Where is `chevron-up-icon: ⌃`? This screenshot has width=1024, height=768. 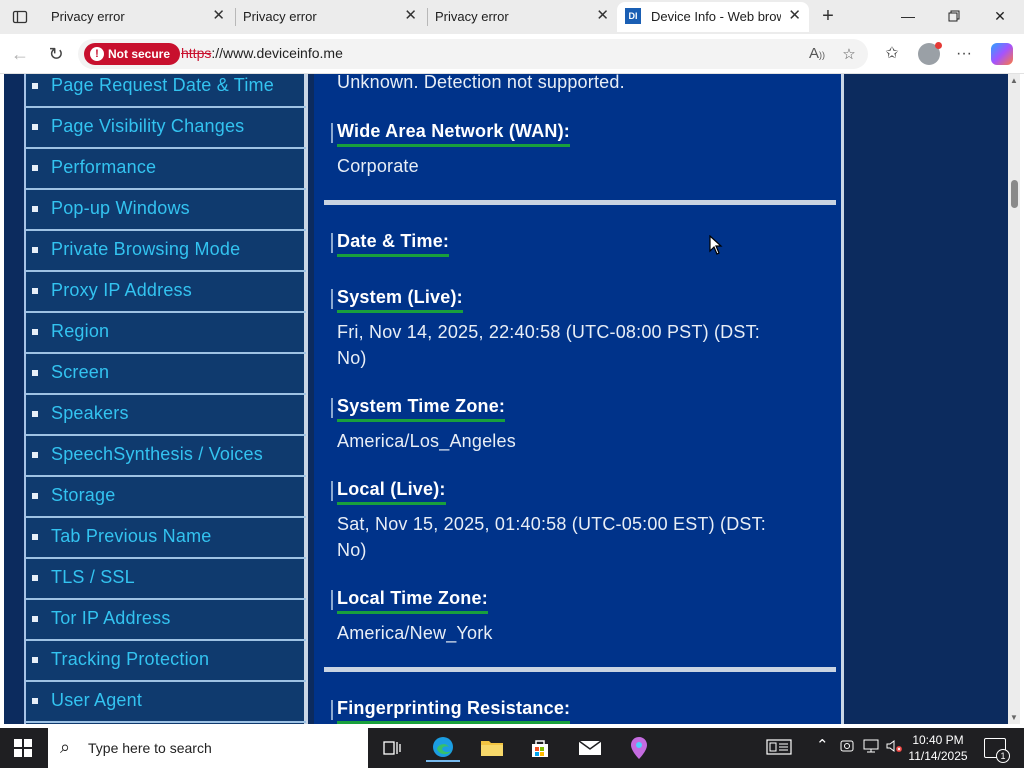 chevron-up-icon: ⌃ is located at coordinates (822, 745).